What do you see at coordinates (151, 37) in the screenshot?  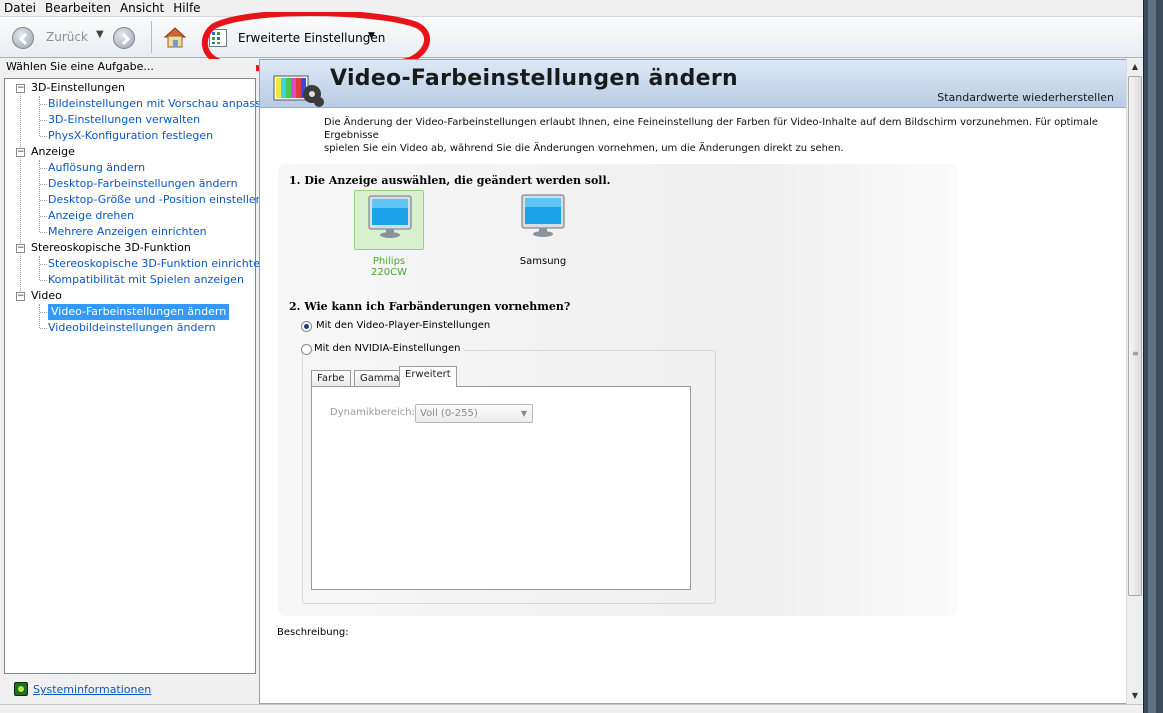 I see `toolbar-separator` at bounding box center [151, 37].